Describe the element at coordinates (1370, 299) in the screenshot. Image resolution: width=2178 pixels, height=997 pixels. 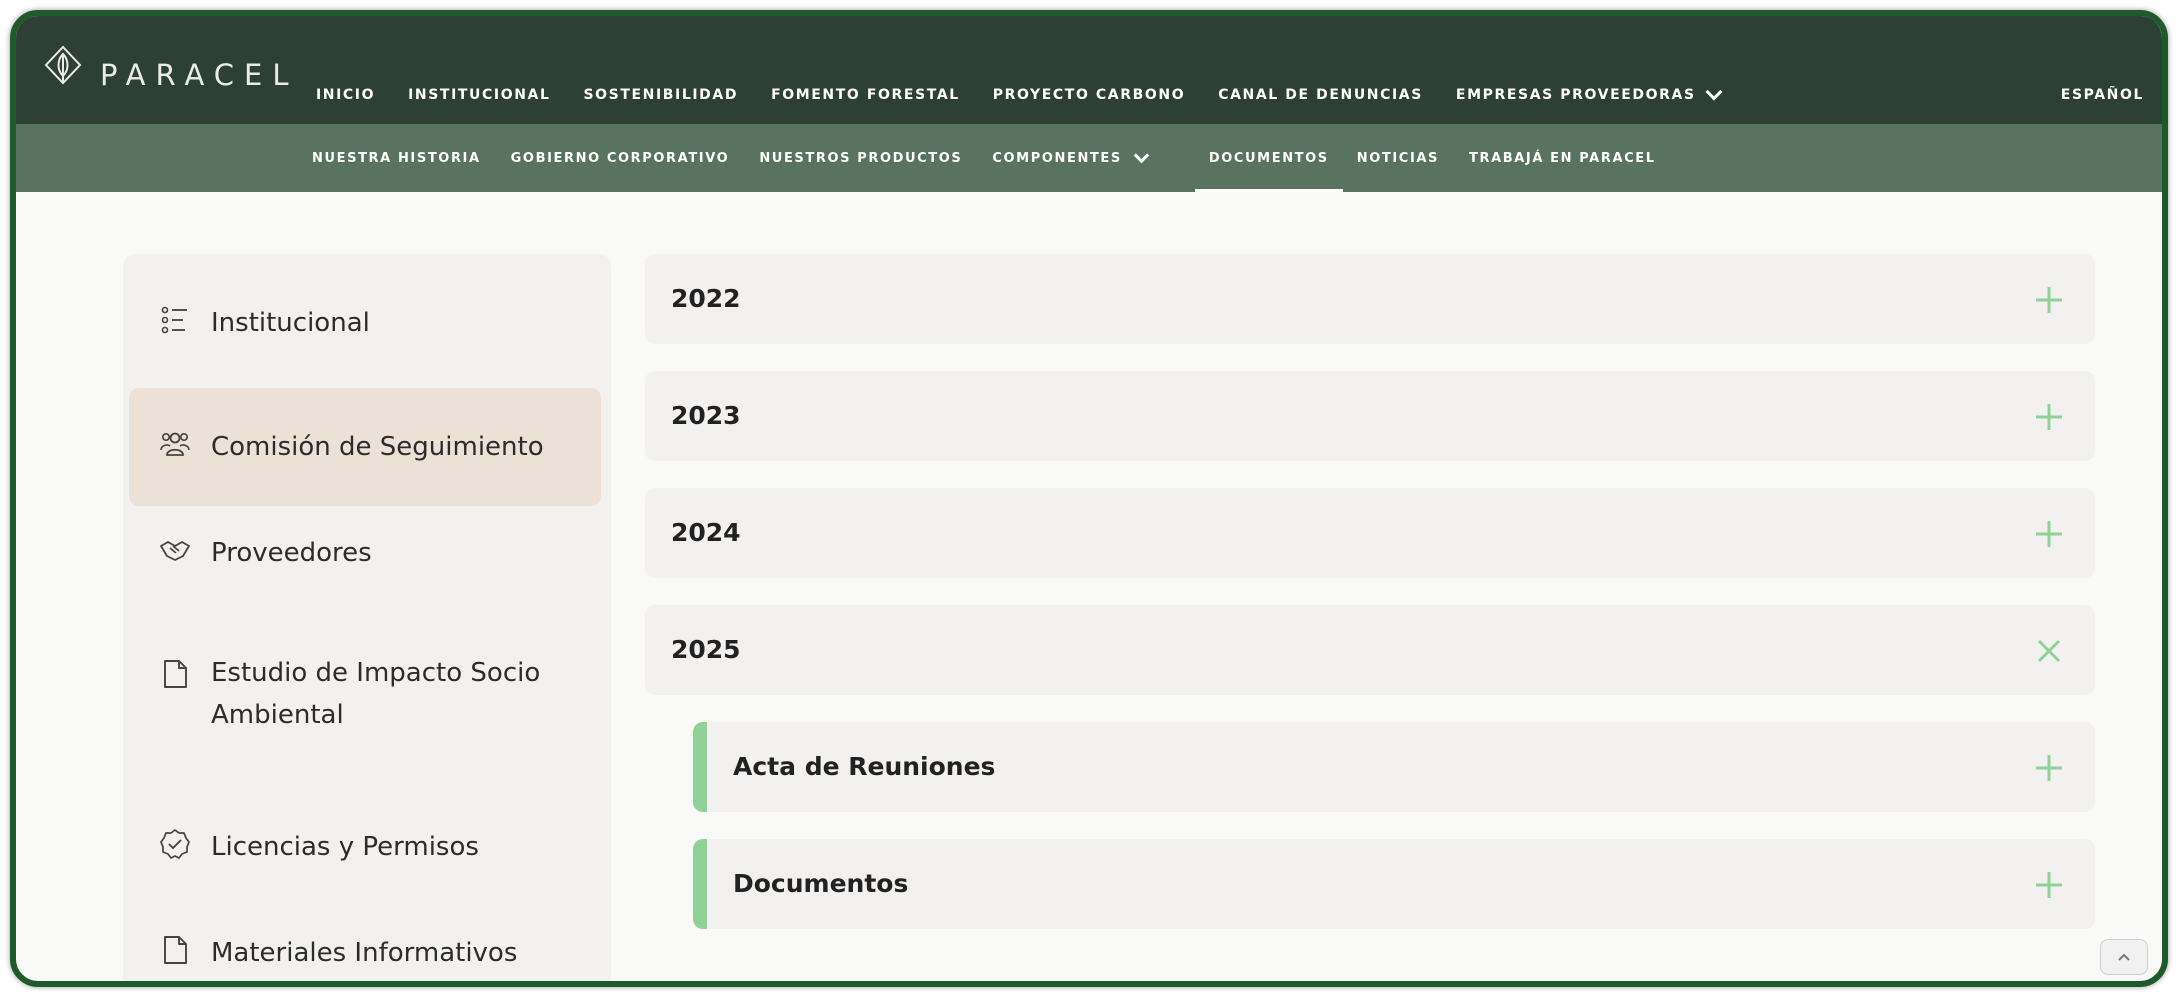
I see `accordion-2022: 2022` at that location.